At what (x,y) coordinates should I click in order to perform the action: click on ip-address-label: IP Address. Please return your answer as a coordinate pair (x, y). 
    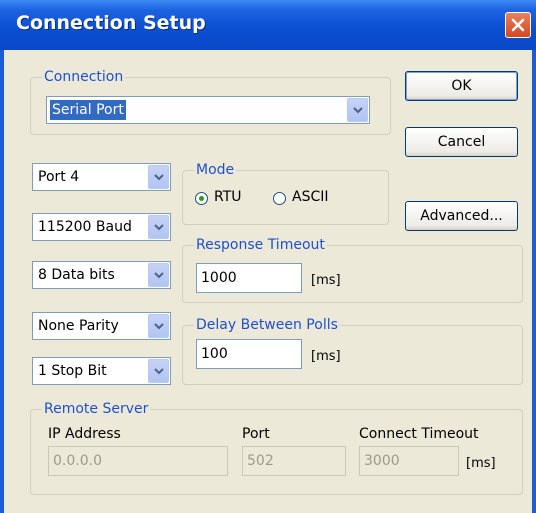
    Looking at the image, I should click on (84, 434).